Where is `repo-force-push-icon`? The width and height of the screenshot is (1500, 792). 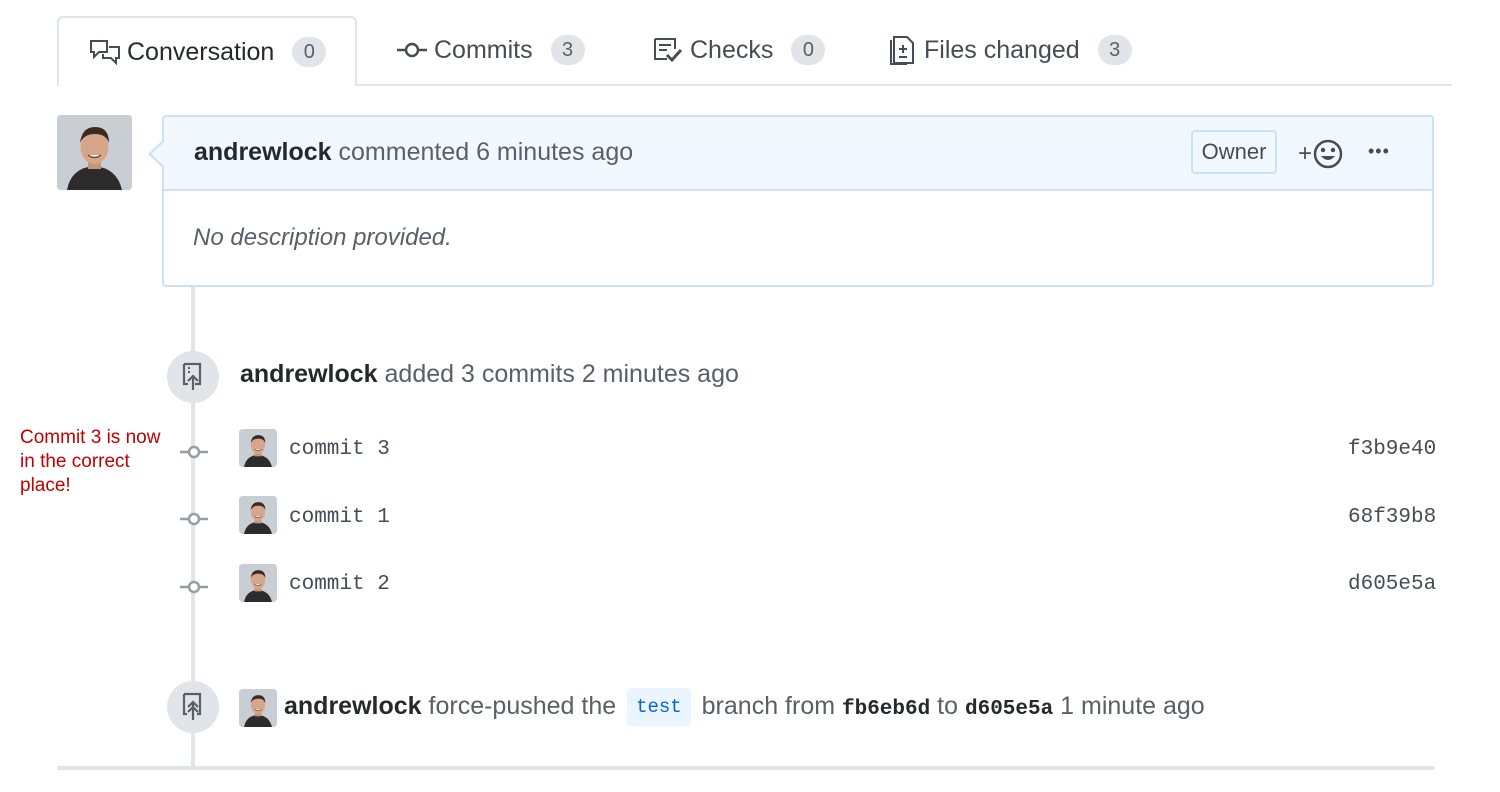 repo-force-push-icon is located at coordinates (193, 707).